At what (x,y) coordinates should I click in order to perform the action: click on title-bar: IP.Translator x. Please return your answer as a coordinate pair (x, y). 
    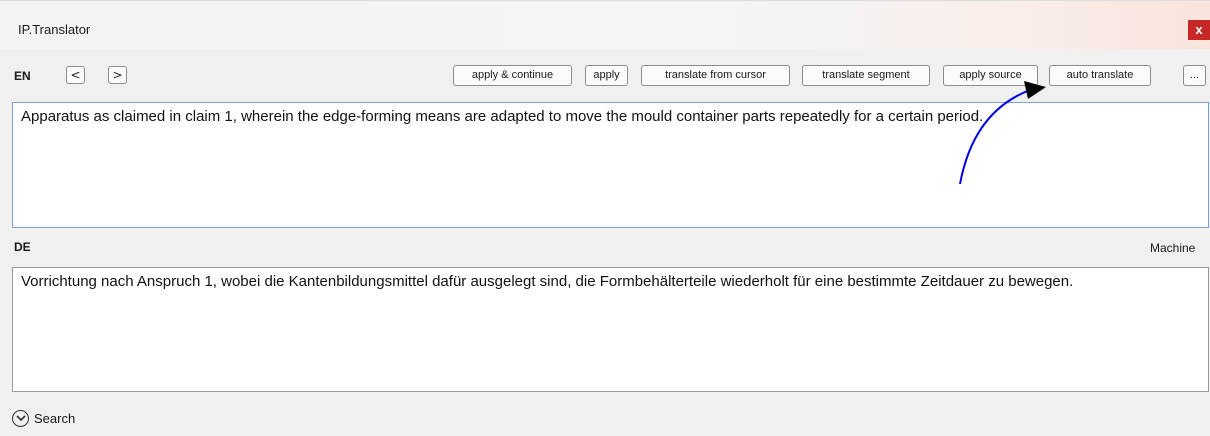
    Looking at the image, I should click on (605, 25).